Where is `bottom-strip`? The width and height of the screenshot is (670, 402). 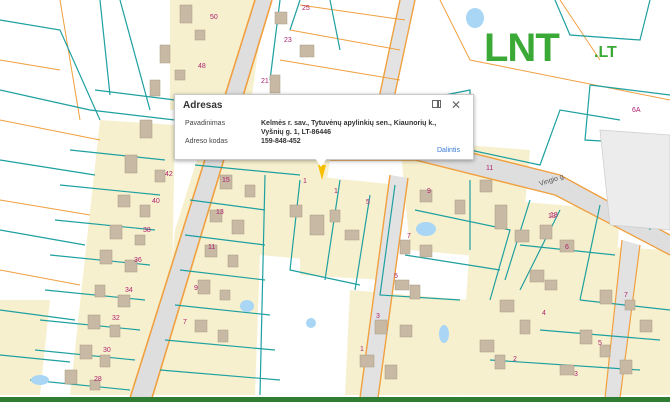 bottom-strip is located at coordinates (335, 399).